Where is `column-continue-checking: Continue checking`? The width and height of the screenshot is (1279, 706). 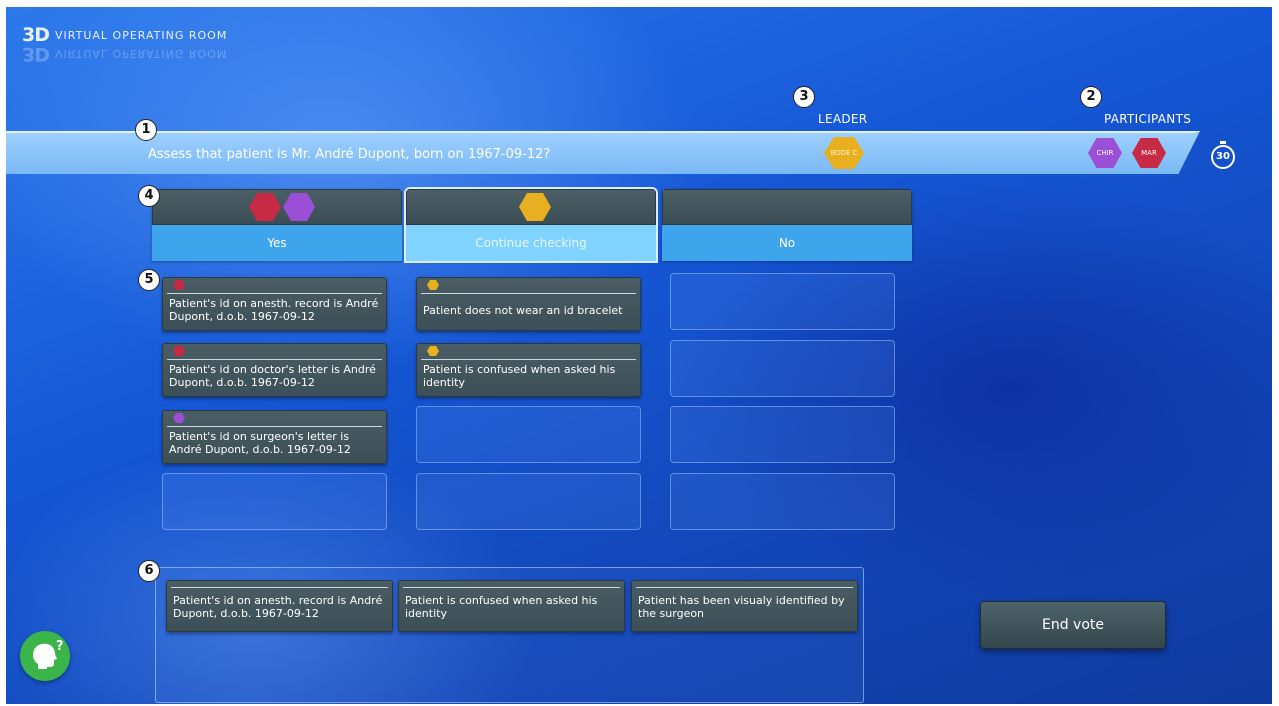
column-continue-checking: Continue checking is located at coordinates (531, 225).